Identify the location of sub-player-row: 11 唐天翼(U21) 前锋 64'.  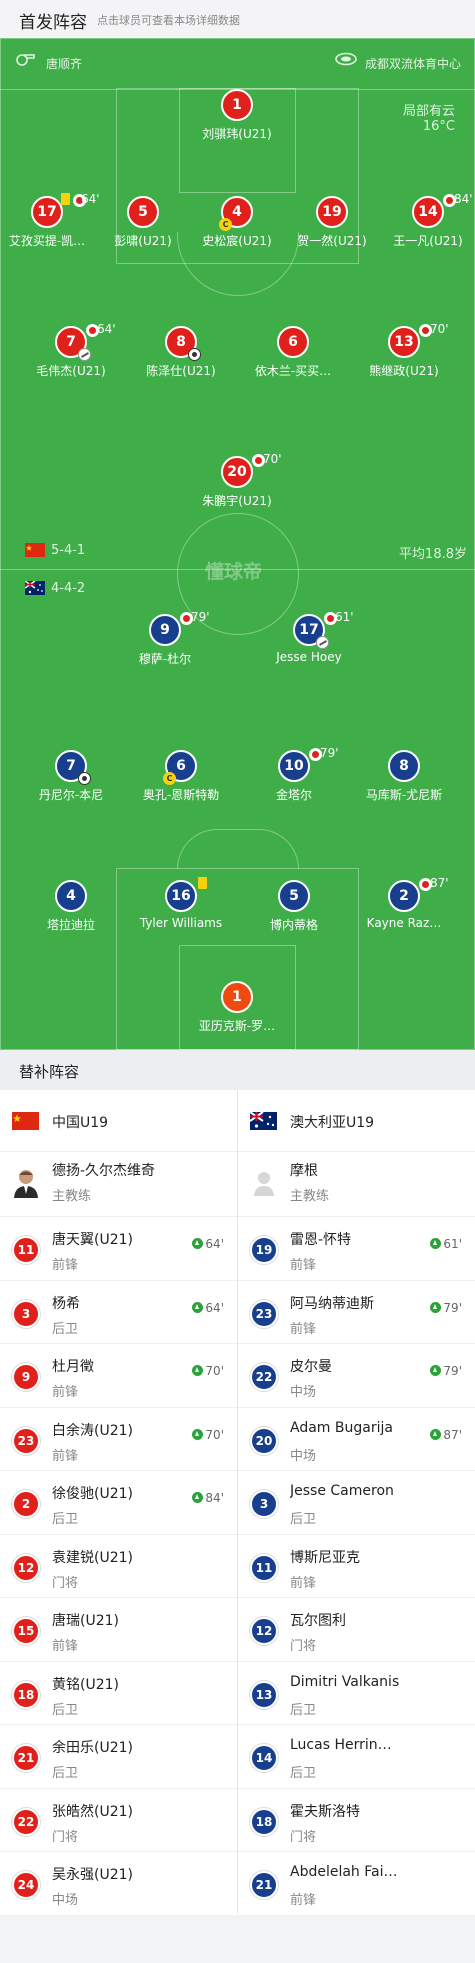
(118, 1249).